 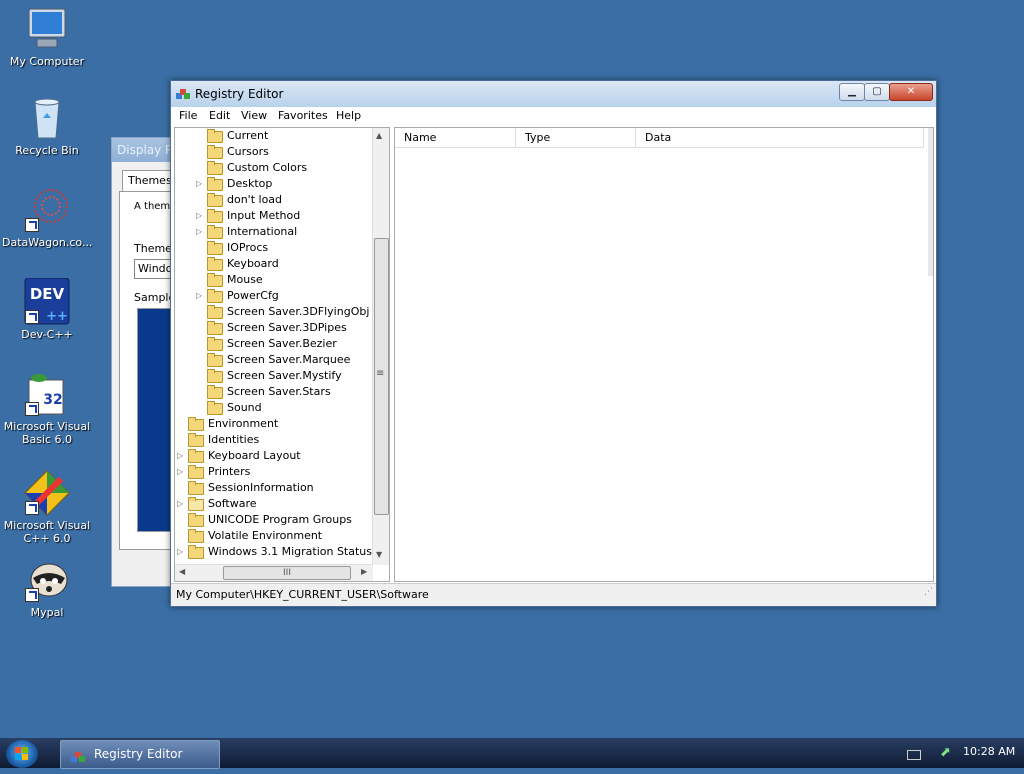 I want to click on scroll-up-icon: ▲, so click(x=379, y=135).